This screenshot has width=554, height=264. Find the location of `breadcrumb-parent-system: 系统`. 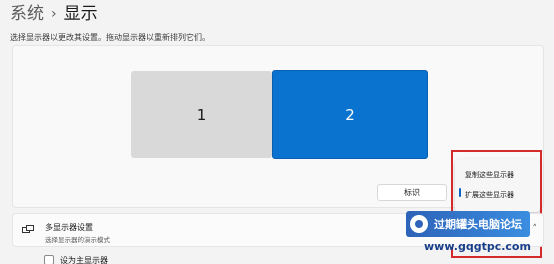

breadcrumb-parent-system: 系统 is located at coordinates (27, 14).